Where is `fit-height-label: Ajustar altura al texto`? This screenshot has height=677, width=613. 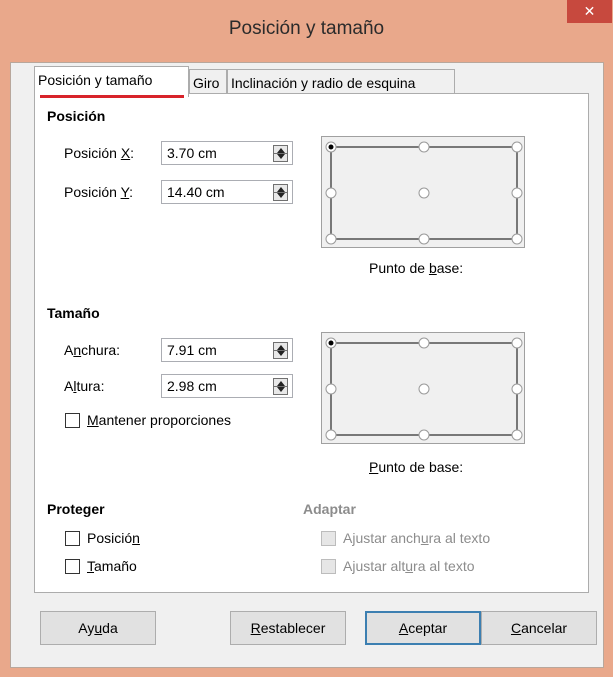 fit-height-label: Ajustar altura al texto is located at coordinates (409, 566).